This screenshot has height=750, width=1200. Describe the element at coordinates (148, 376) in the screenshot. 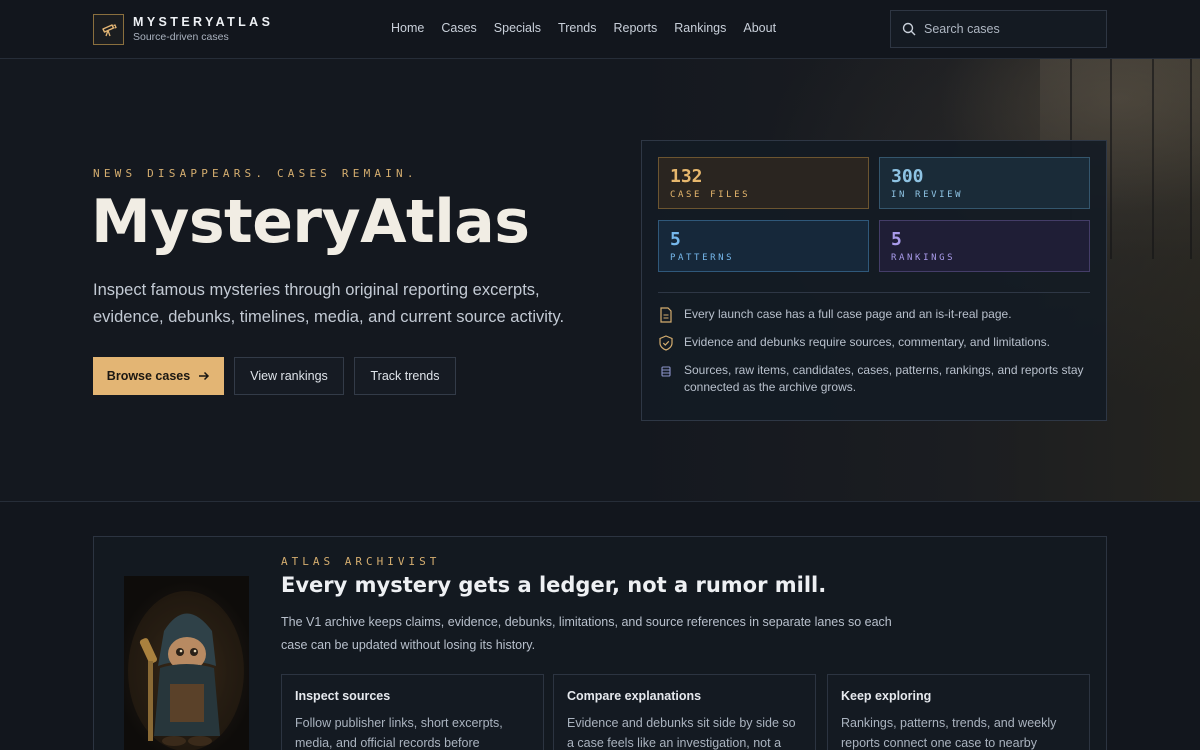

I see `browse-cases-label: Browse cases` at that location.